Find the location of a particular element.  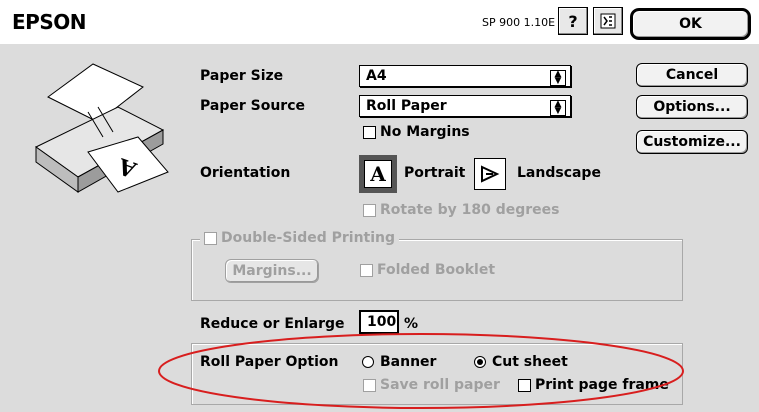

driver-version: SP 900 1.10E is located at coordinates (519, 22).